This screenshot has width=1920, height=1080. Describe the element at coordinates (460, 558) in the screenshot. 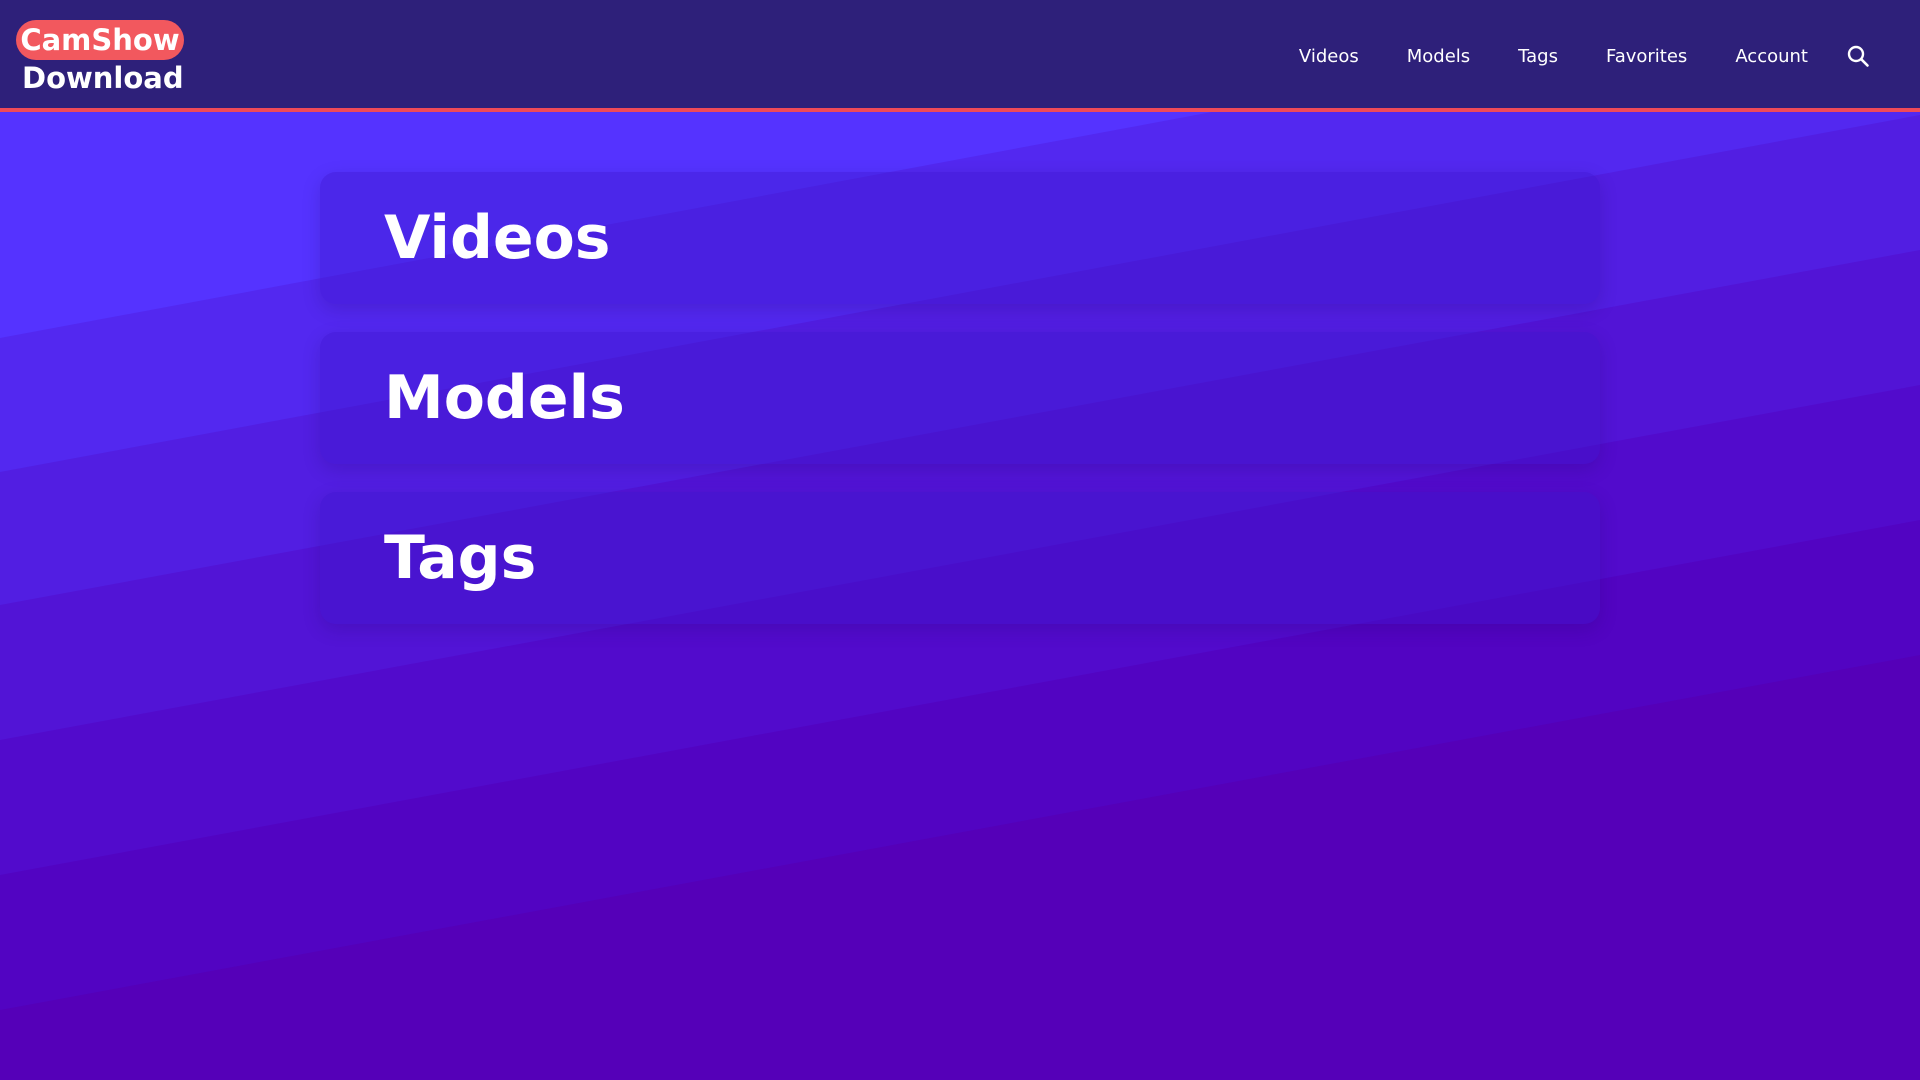

I see `card-tags-label: Tags` at that location.